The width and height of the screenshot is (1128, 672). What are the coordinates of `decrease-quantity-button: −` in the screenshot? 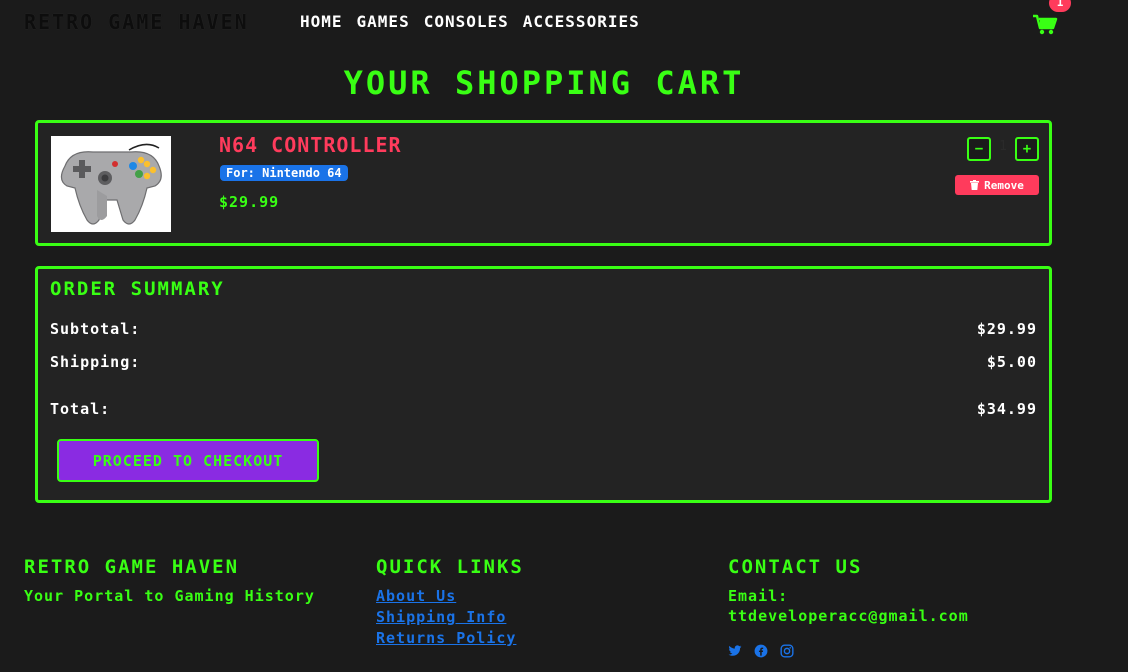 It's located at (979, 149).